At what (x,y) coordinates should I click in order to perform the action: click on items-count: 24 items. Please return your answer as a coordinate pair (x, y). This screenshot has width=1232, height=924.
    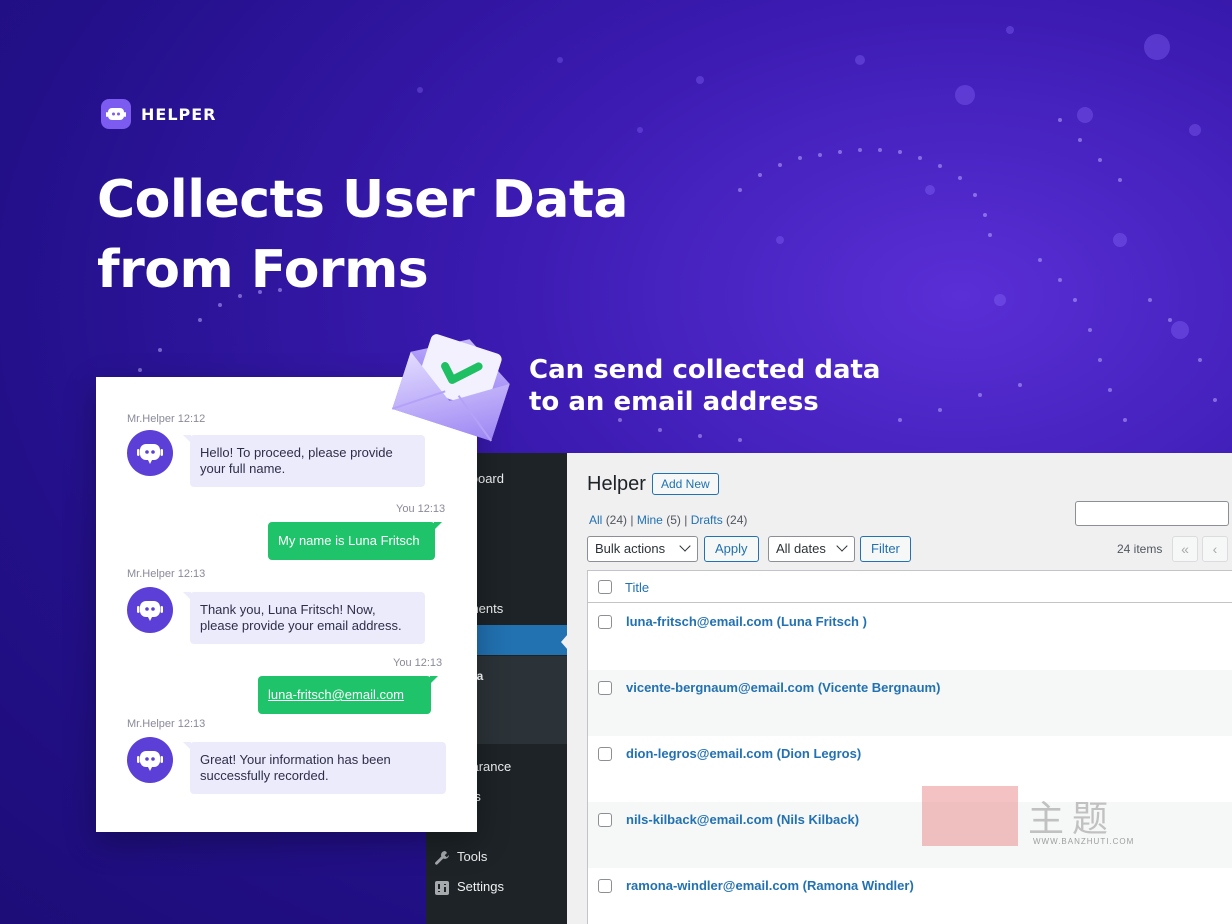
    Looking at the image, I should click on (1140, 549).